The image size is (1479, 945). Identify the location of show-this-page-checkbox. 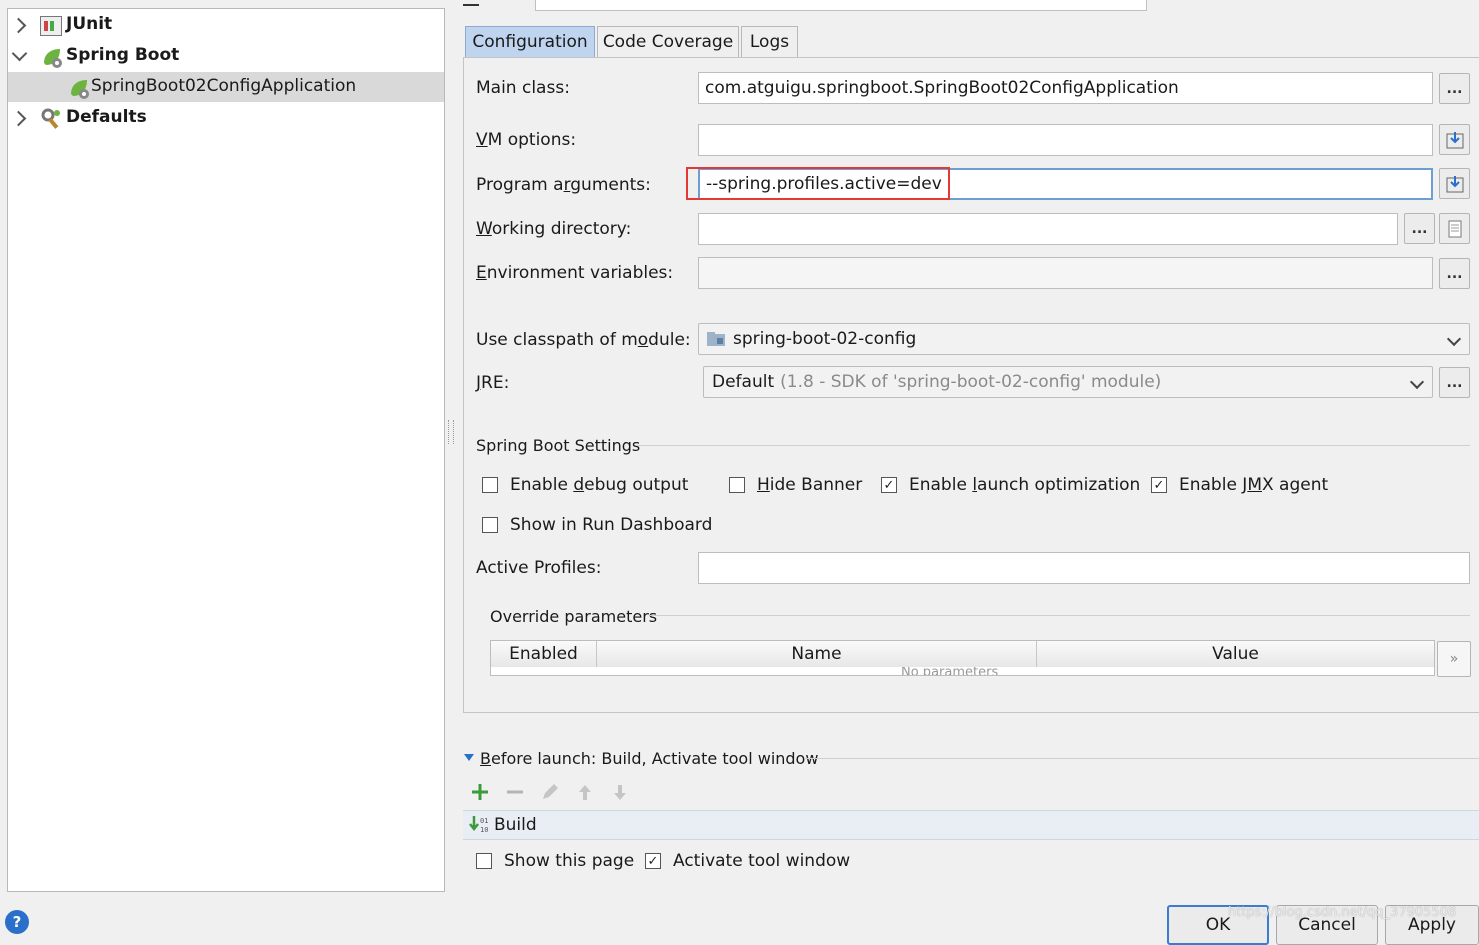
(484, 861).